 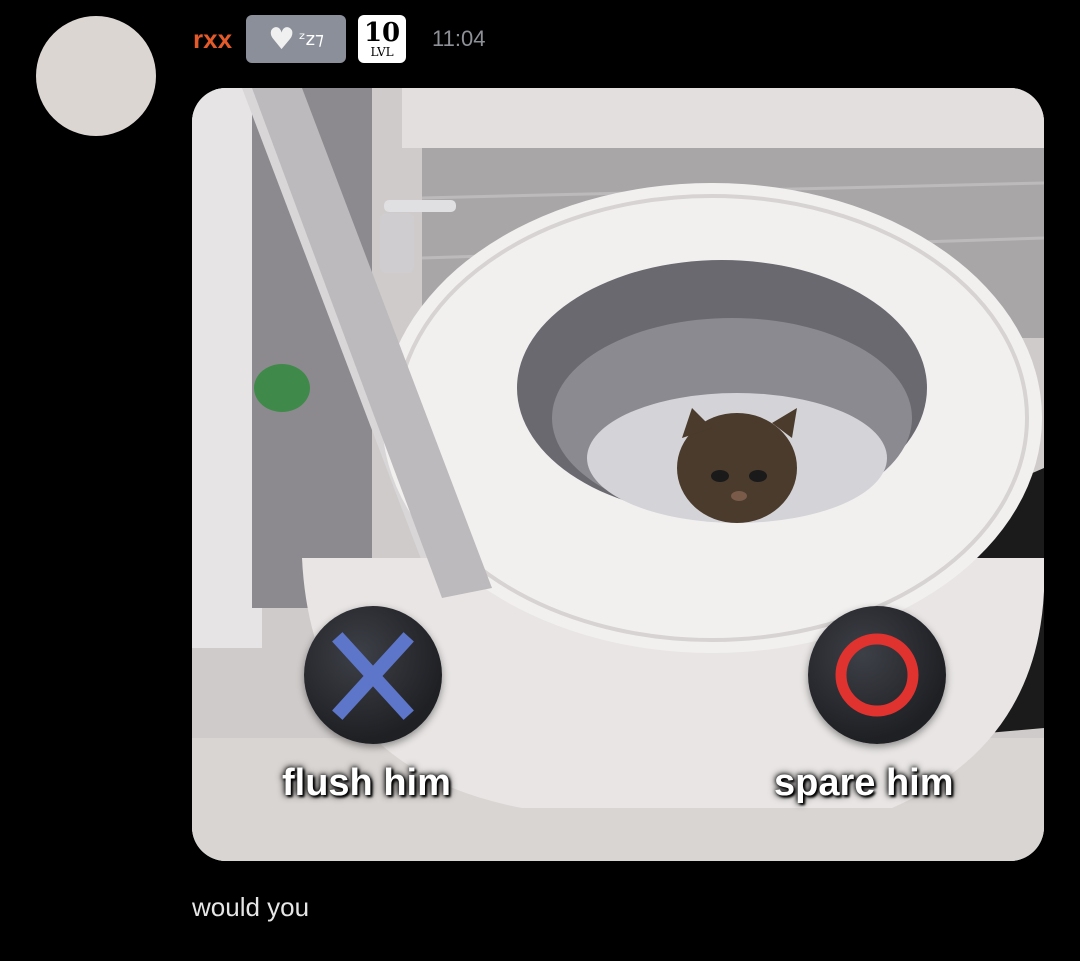 I want to click on spare-him-label: spare him, so click(x=864, y=783).